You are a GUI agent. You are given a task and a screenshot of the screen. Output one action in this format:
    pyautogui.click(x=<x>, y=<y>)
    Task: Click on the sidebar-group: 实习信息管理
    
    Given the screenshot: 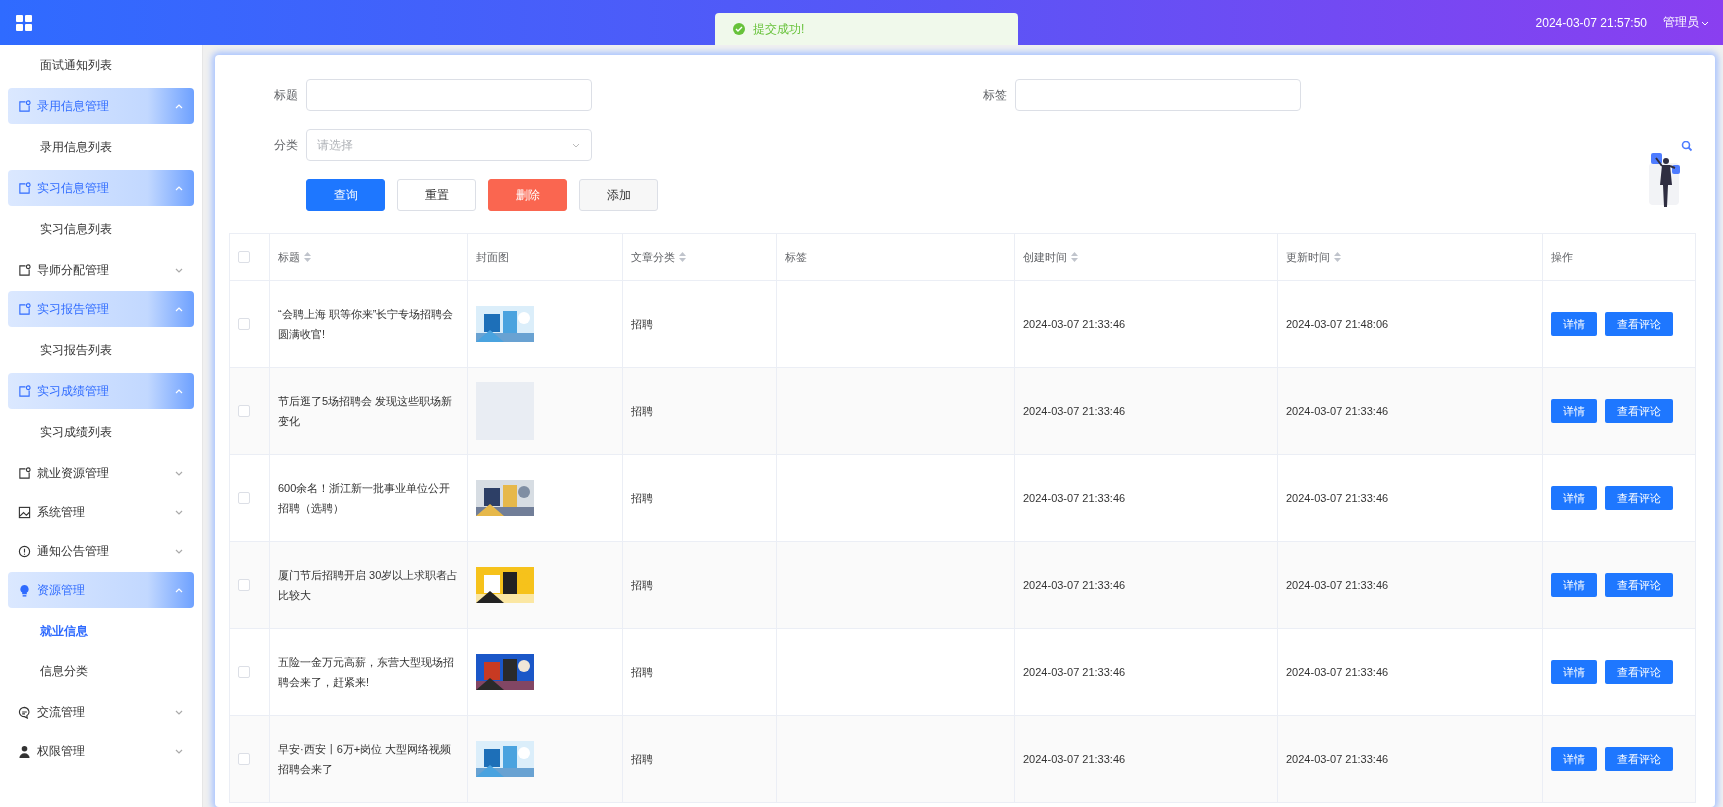 What is the action you would take?
    pyautogui.click(x=101, y=188)
    